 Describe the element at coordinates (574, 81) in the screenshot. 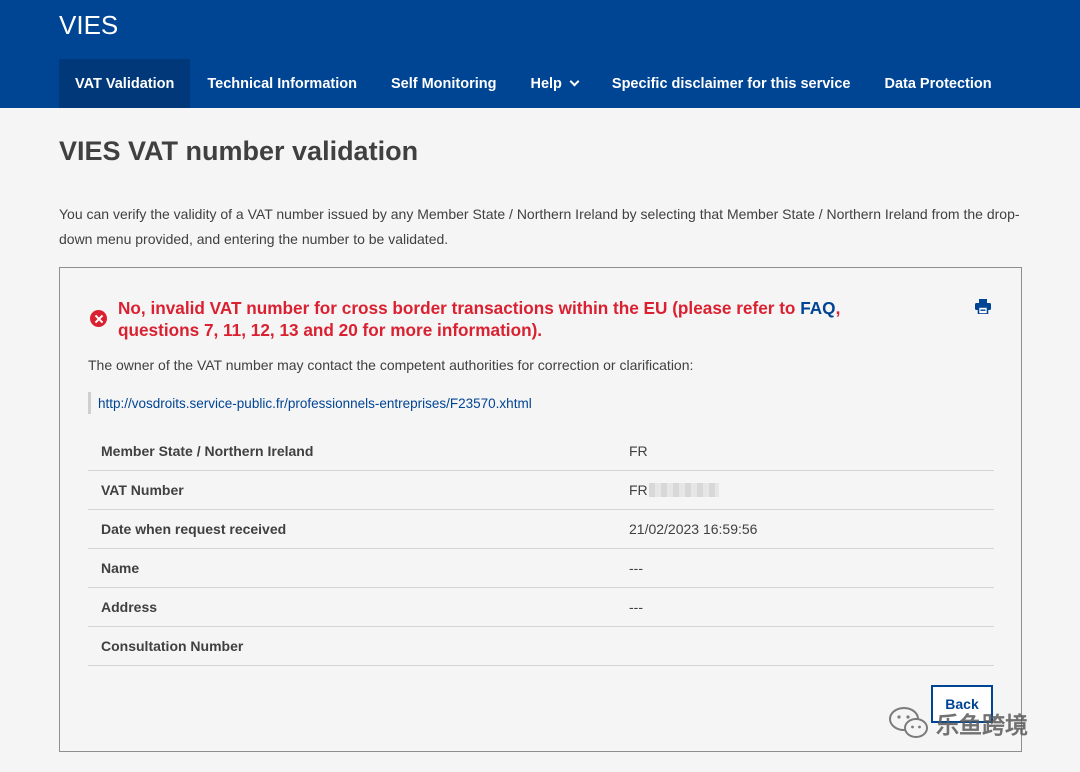

I see `chevron-down-icon` at that location.